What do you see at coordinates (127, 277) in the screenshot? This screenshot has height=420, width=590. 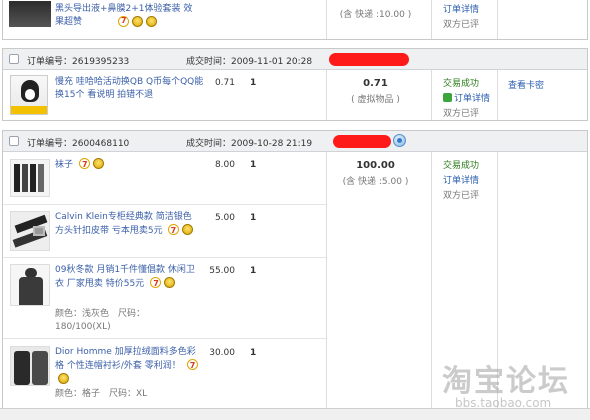 I see `item-title-link: 09秋冬款 月销1千件懂倡款 休闲卫衣 厂家甩卖 特价55元` at bounding box center [127, 277].